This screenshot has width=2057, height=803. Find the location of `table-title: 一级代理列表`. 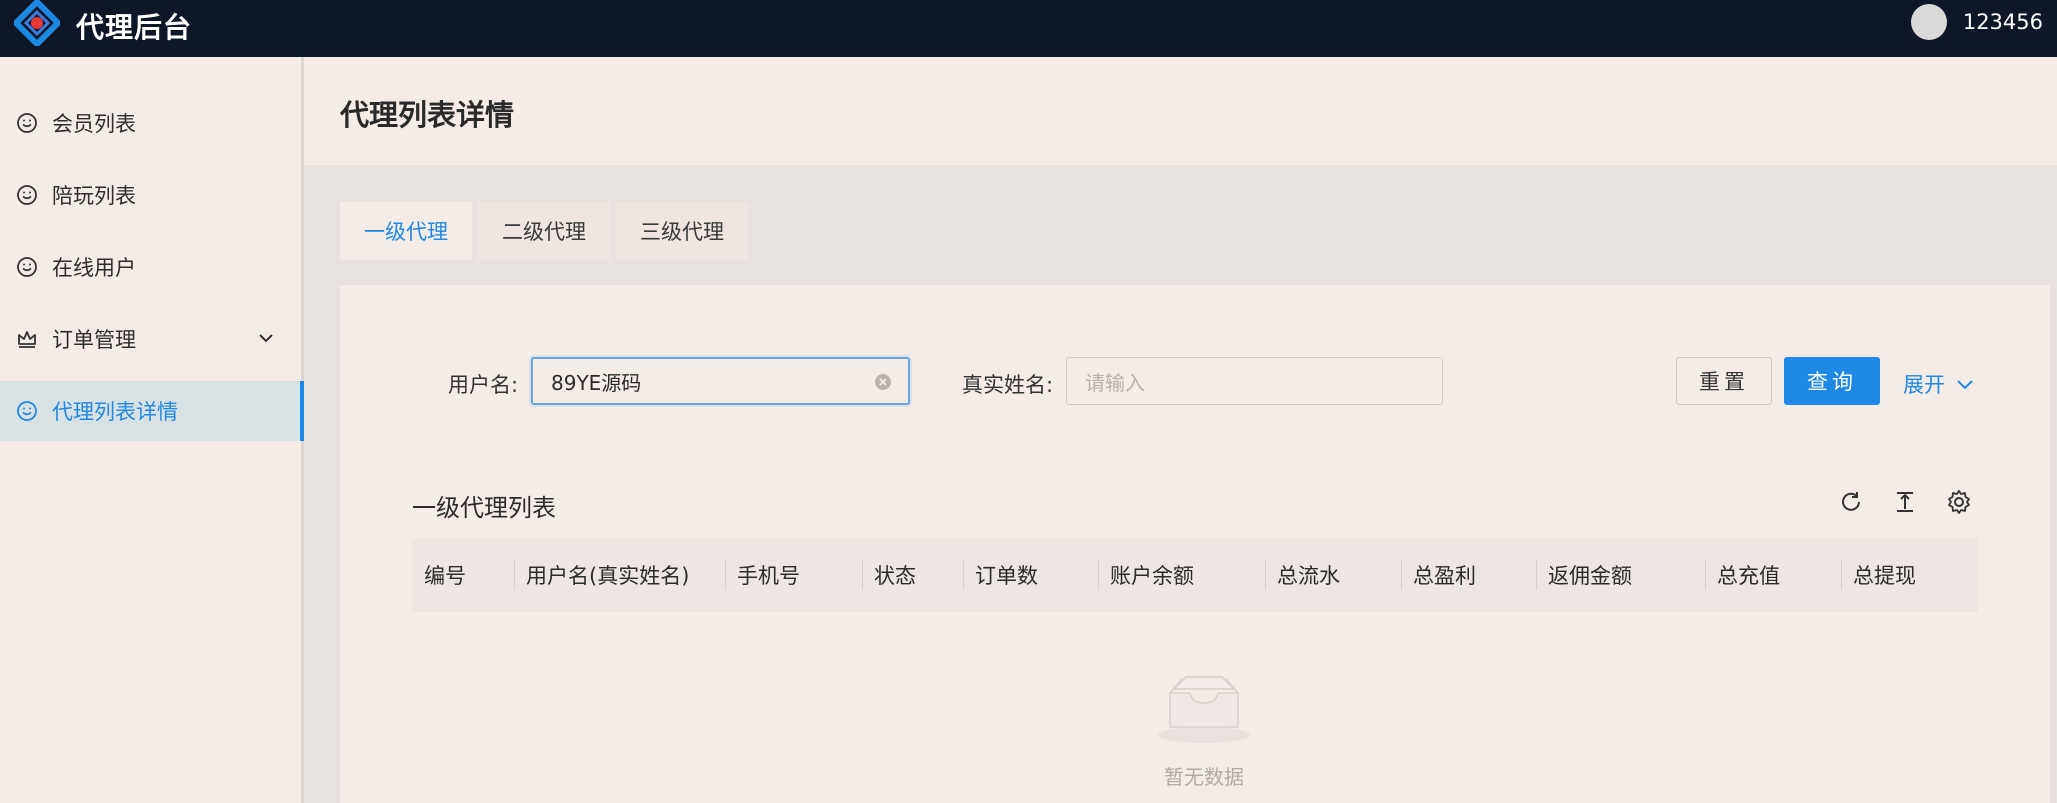

table-title: 一级代理列表 is located at coordinates (484, 508).